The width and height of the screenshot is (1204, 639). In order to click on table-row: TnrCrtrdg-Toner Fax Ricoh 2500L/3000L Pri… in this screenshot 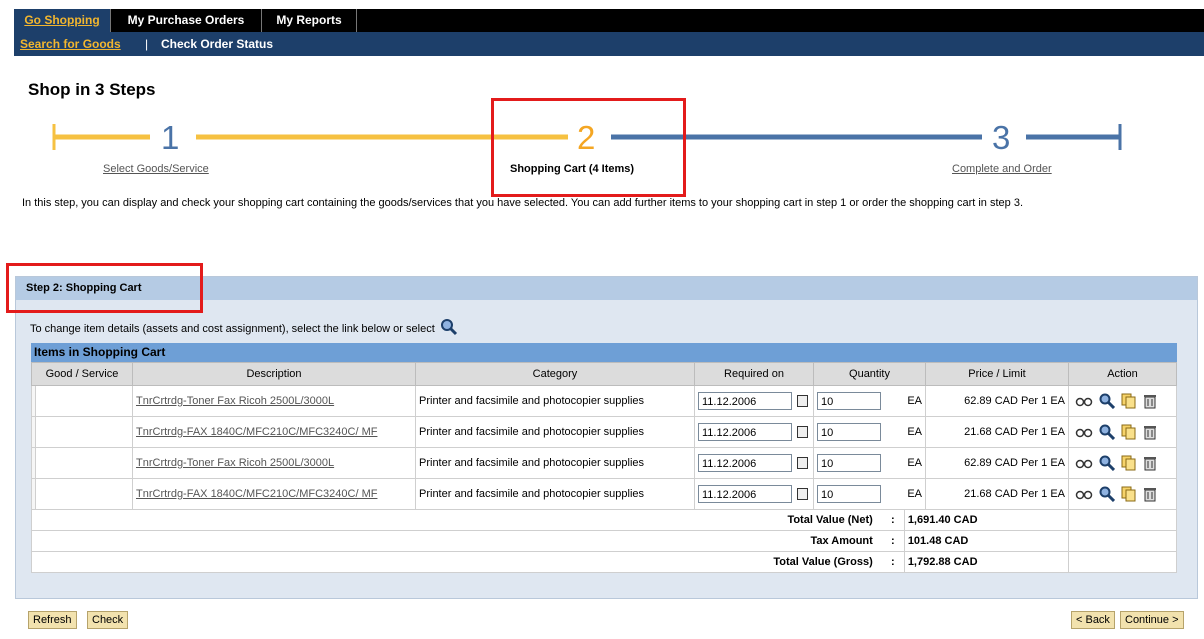, I will do `click(604, 463)`.